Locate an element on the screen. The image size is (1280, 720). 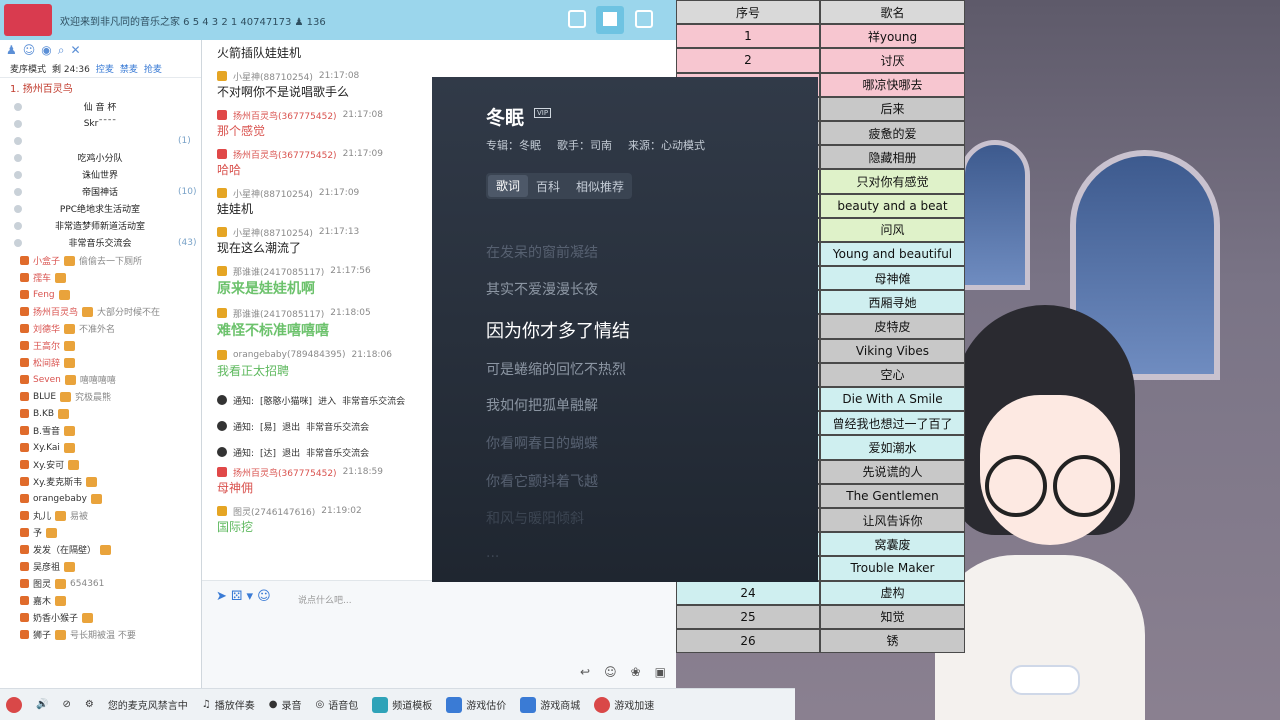
user-icon: ♟ is located at coordinates (11, 50).